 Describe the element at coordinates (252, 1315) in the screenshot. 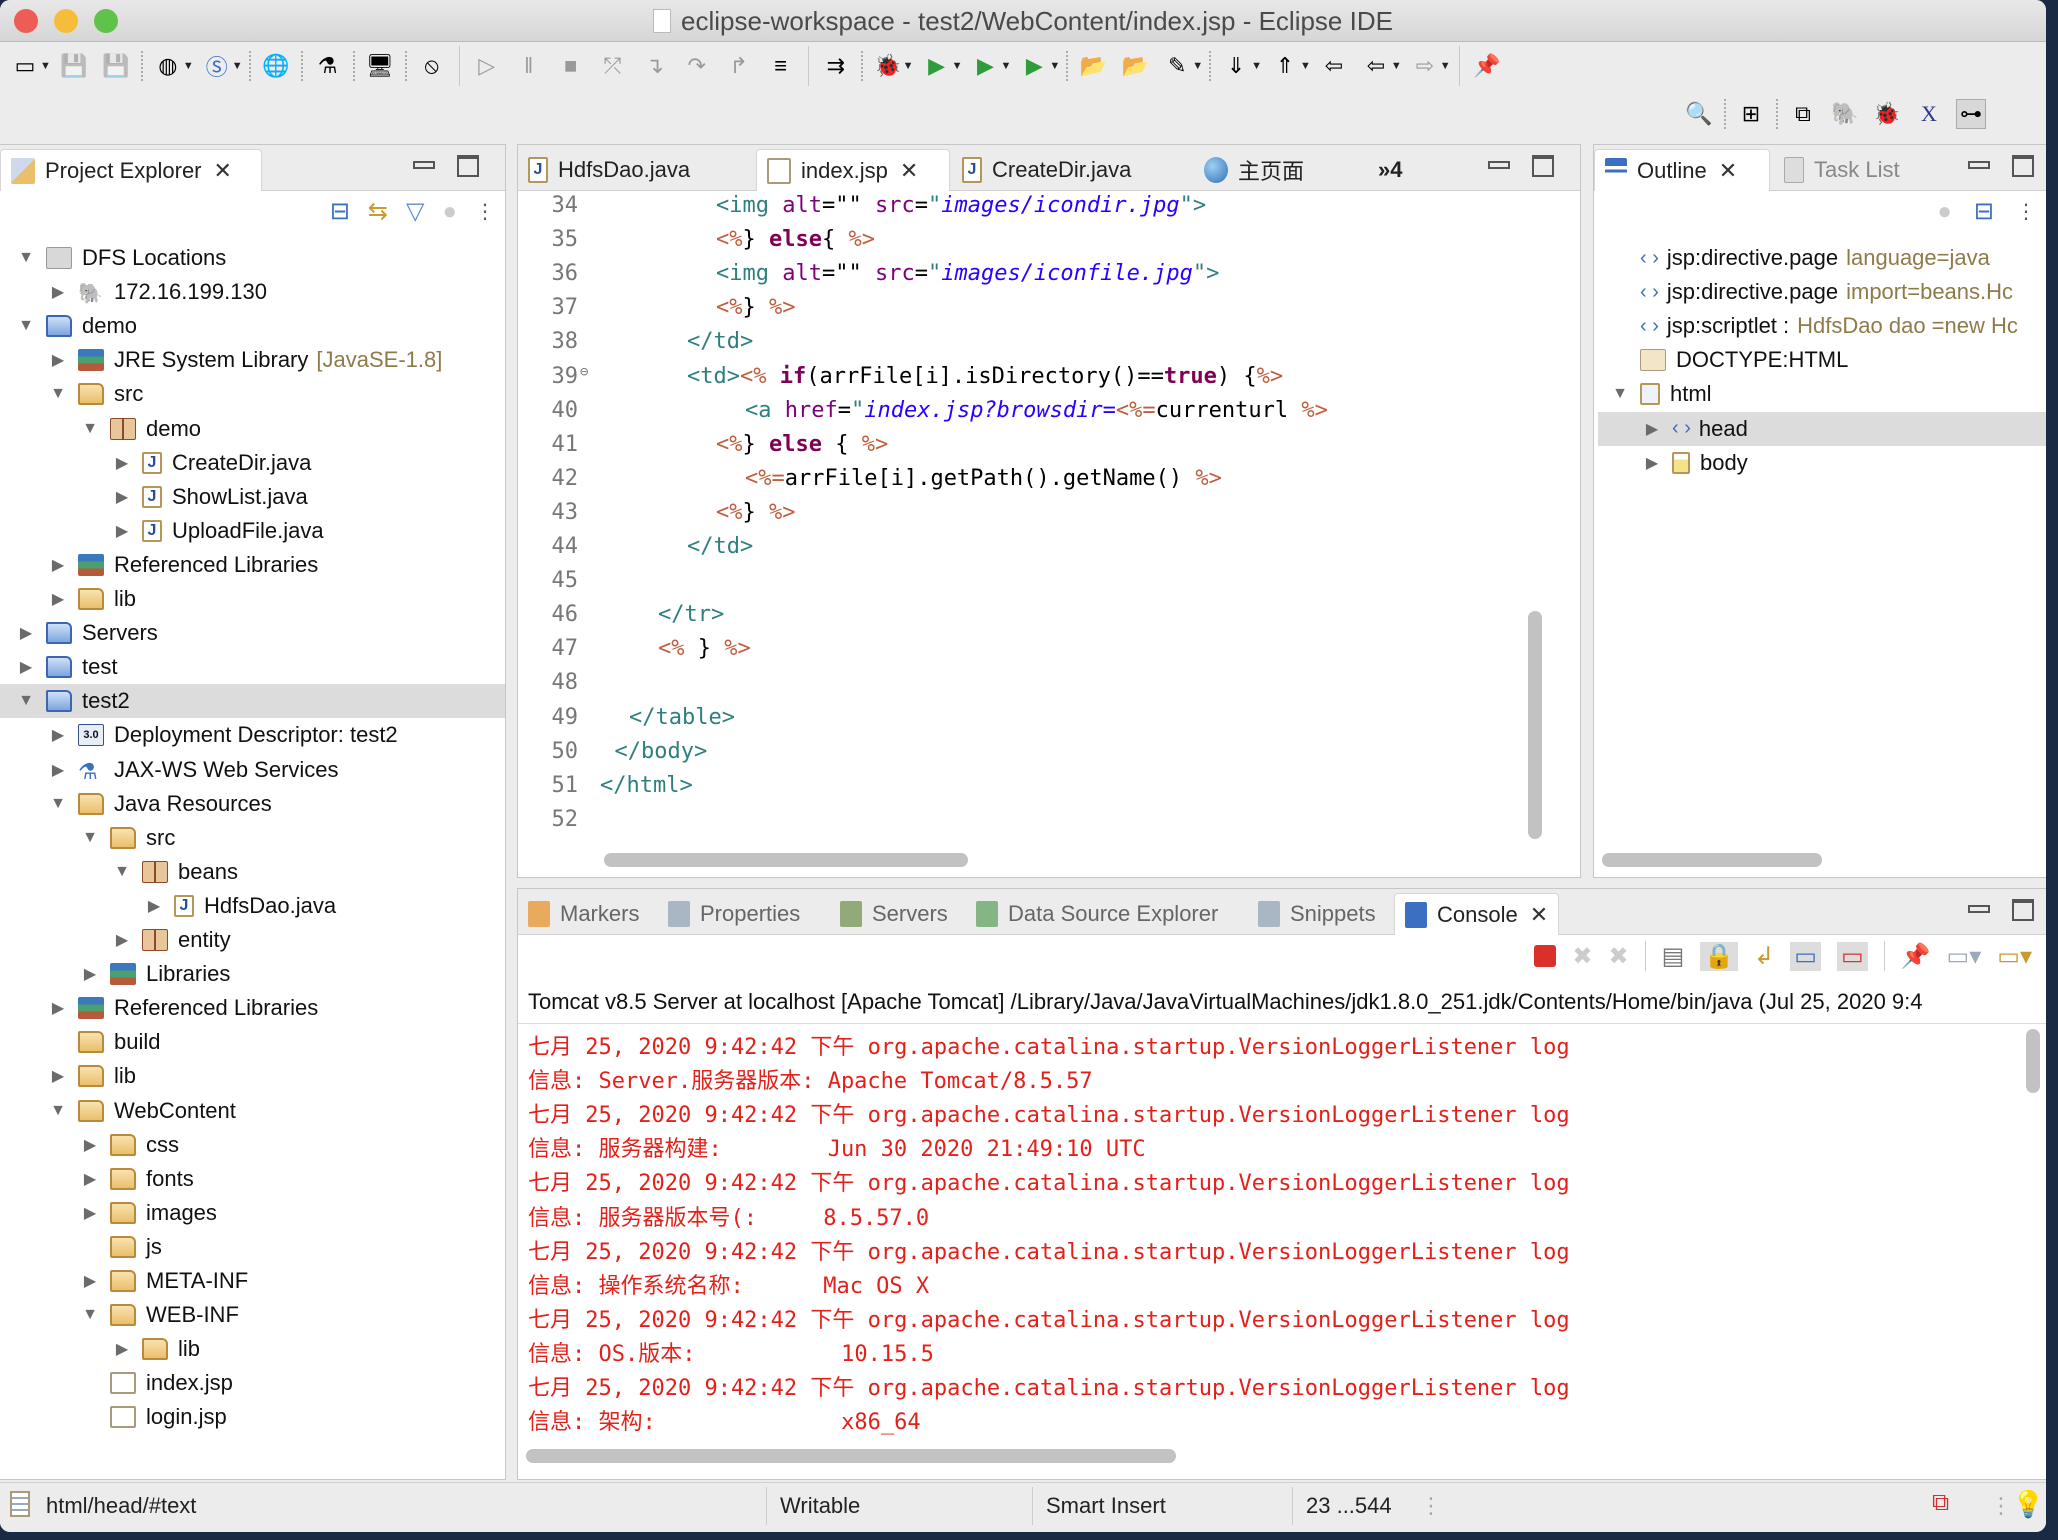

I see `tree-item: ▼ WEB-INF` at that location.